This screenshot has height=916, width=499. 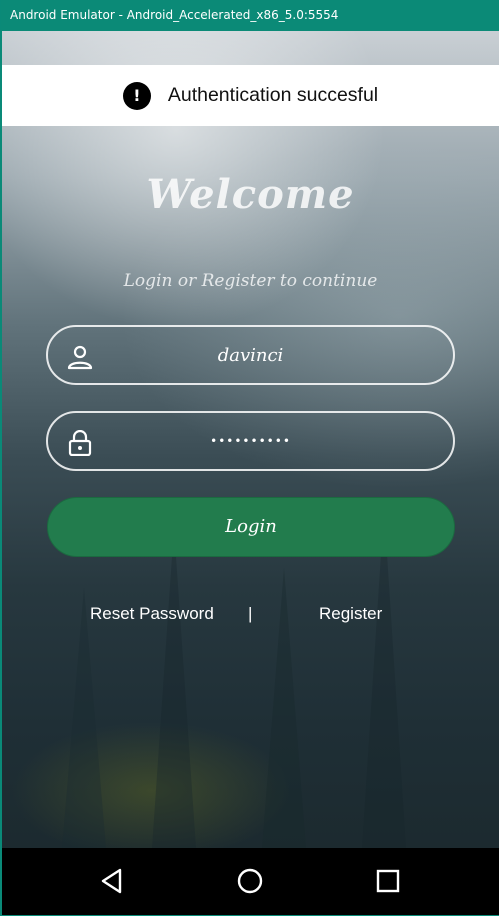 I want to click on android-navigation-bar, so click(x=250, y=881).